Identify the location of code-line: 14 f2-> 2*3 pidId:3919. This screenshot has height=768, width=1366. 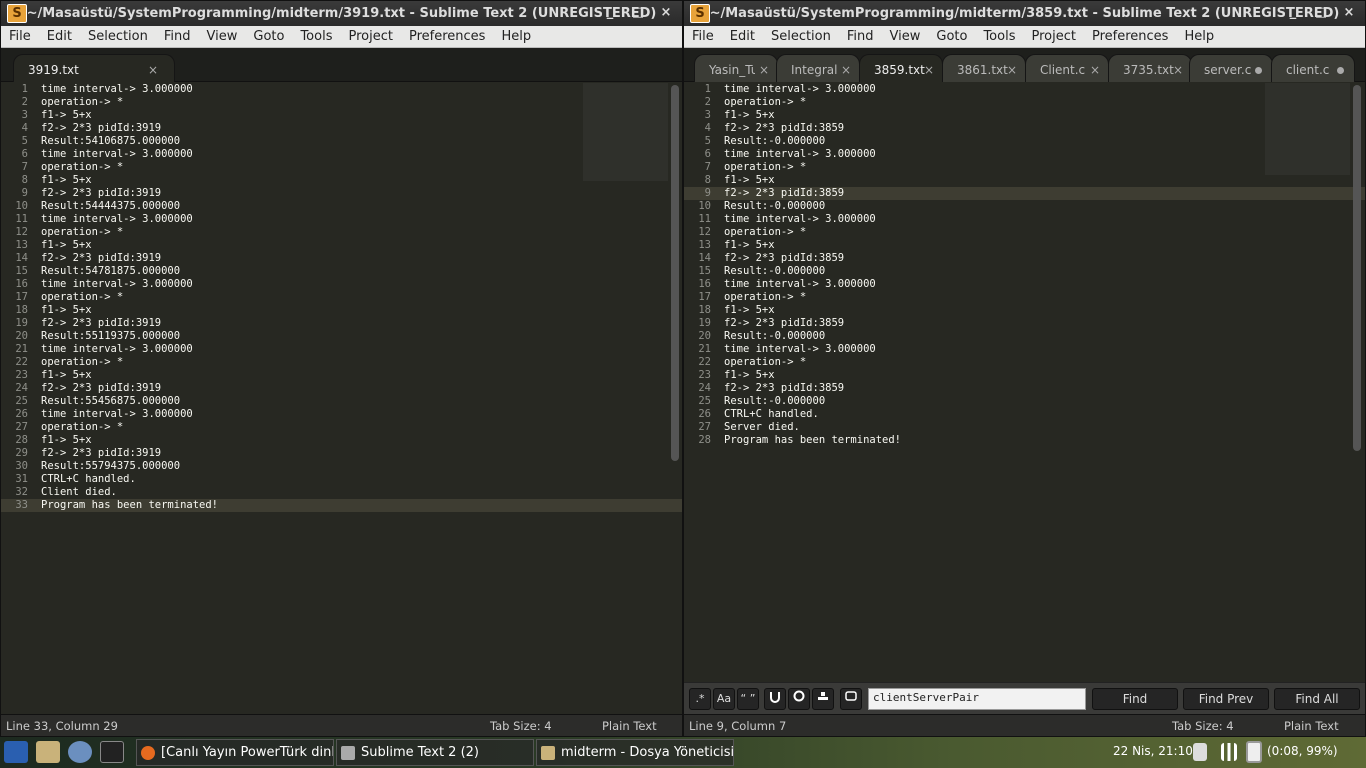
(341, 258).